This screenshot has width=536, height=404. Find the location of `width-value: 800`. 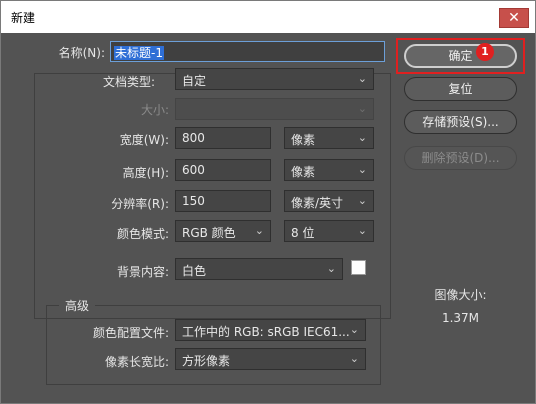

width-value: 800 is located at coordinates (193, 138).